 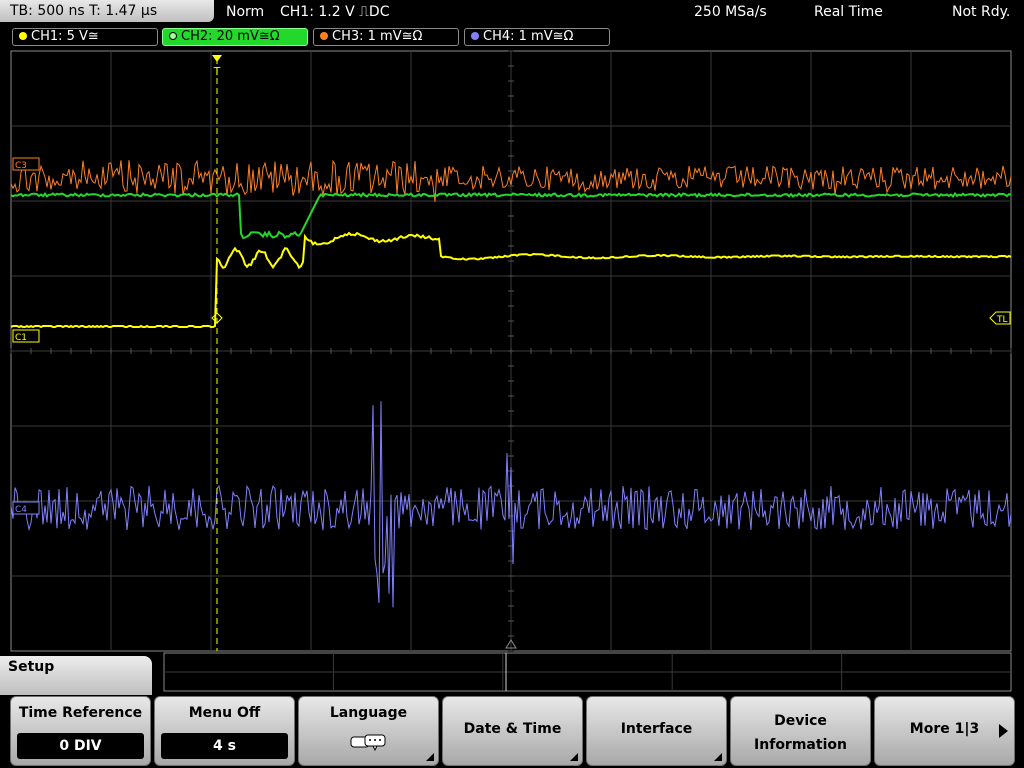 I want to click on channel-tab-ch2: CH2: 20 mV≅Ω, so click(x=235, y=37).